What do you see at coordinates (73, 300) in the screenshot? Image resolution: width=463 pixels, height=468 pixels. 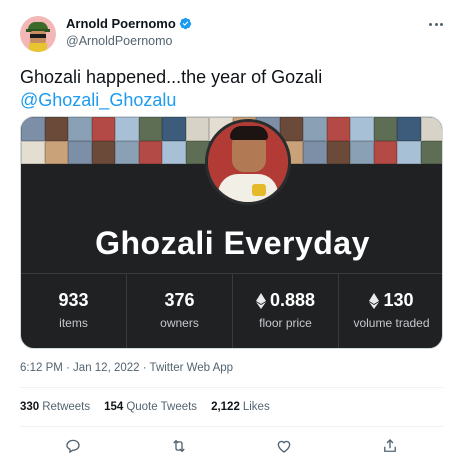 I see `stat-value: 933` at bounding box center [73, 300].